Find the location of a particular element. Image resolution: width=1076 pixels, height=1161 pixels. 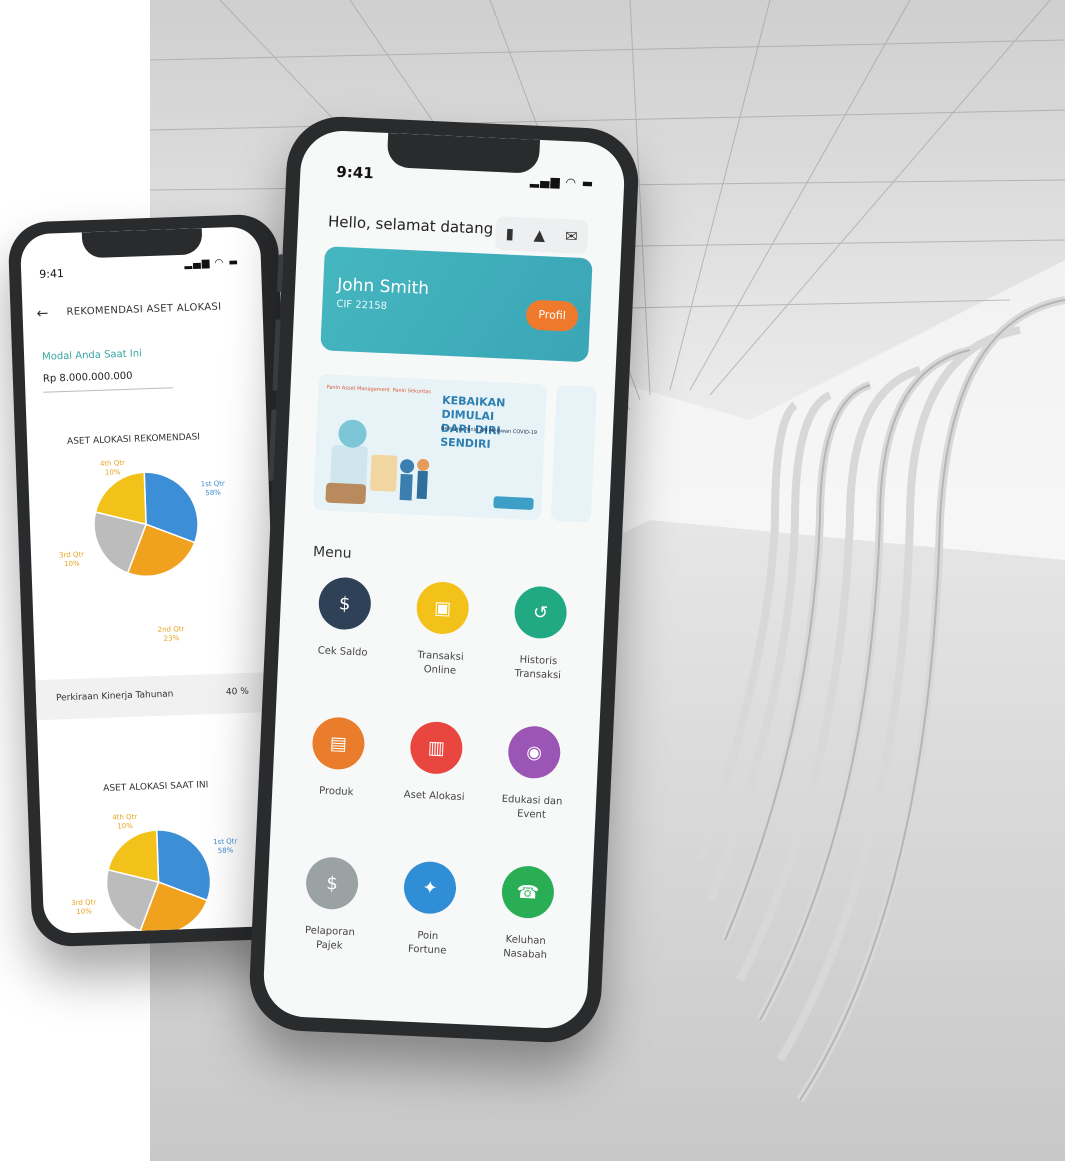

input-underline is located at coordinates (108, 390).